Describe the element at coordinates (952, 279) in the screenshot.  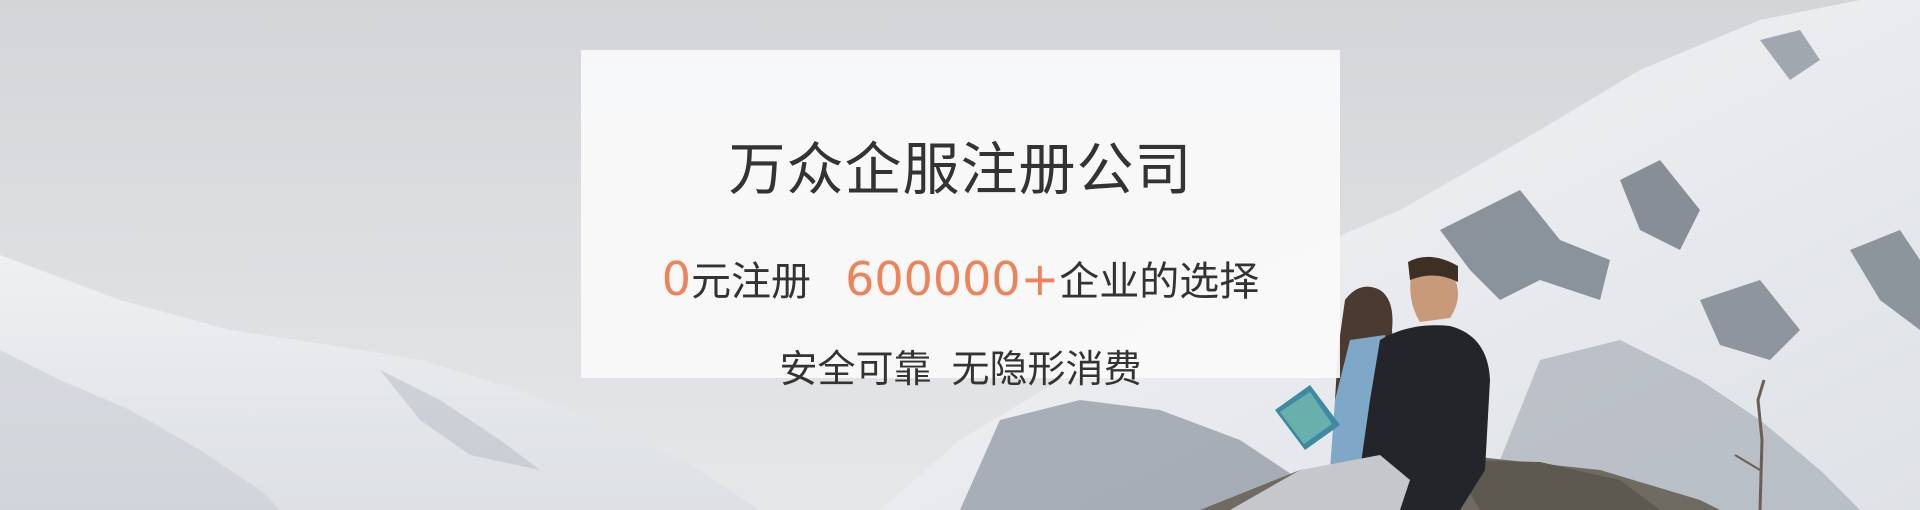
I see `company-count: 600000+` at that location.